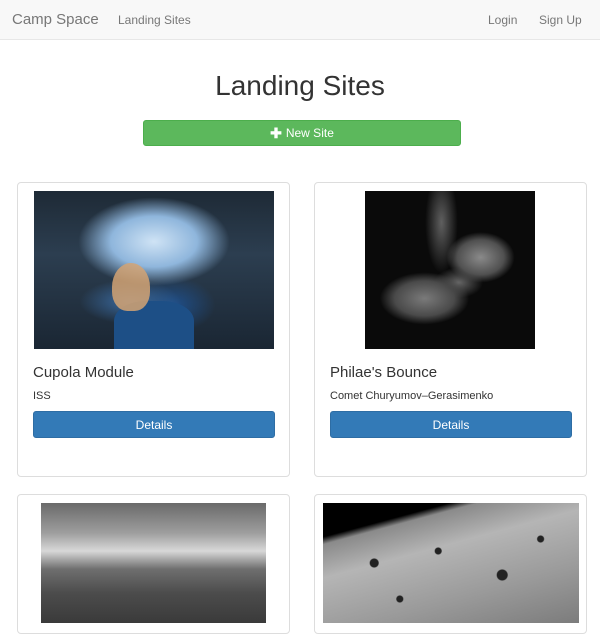 The height and width of the screenshot is (634, 600). Describe the element at coordinates (560, 20) in the screenshot. I see `nav-signup-link: Sign Up` at that location.